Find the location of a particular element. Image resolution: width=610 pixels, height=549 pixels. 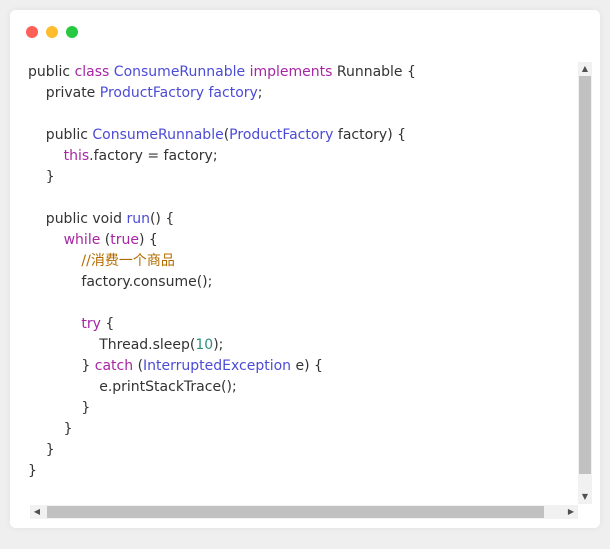

code-token: try is located at coordinates (91, 324).